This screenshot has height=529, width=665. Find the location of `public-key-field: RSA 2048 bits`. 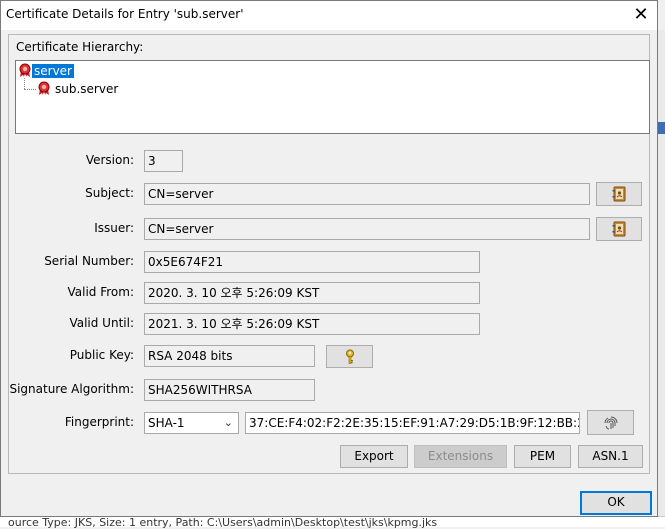

public-key-field: RSA 2048 bits is located at coordinates (229, 356).